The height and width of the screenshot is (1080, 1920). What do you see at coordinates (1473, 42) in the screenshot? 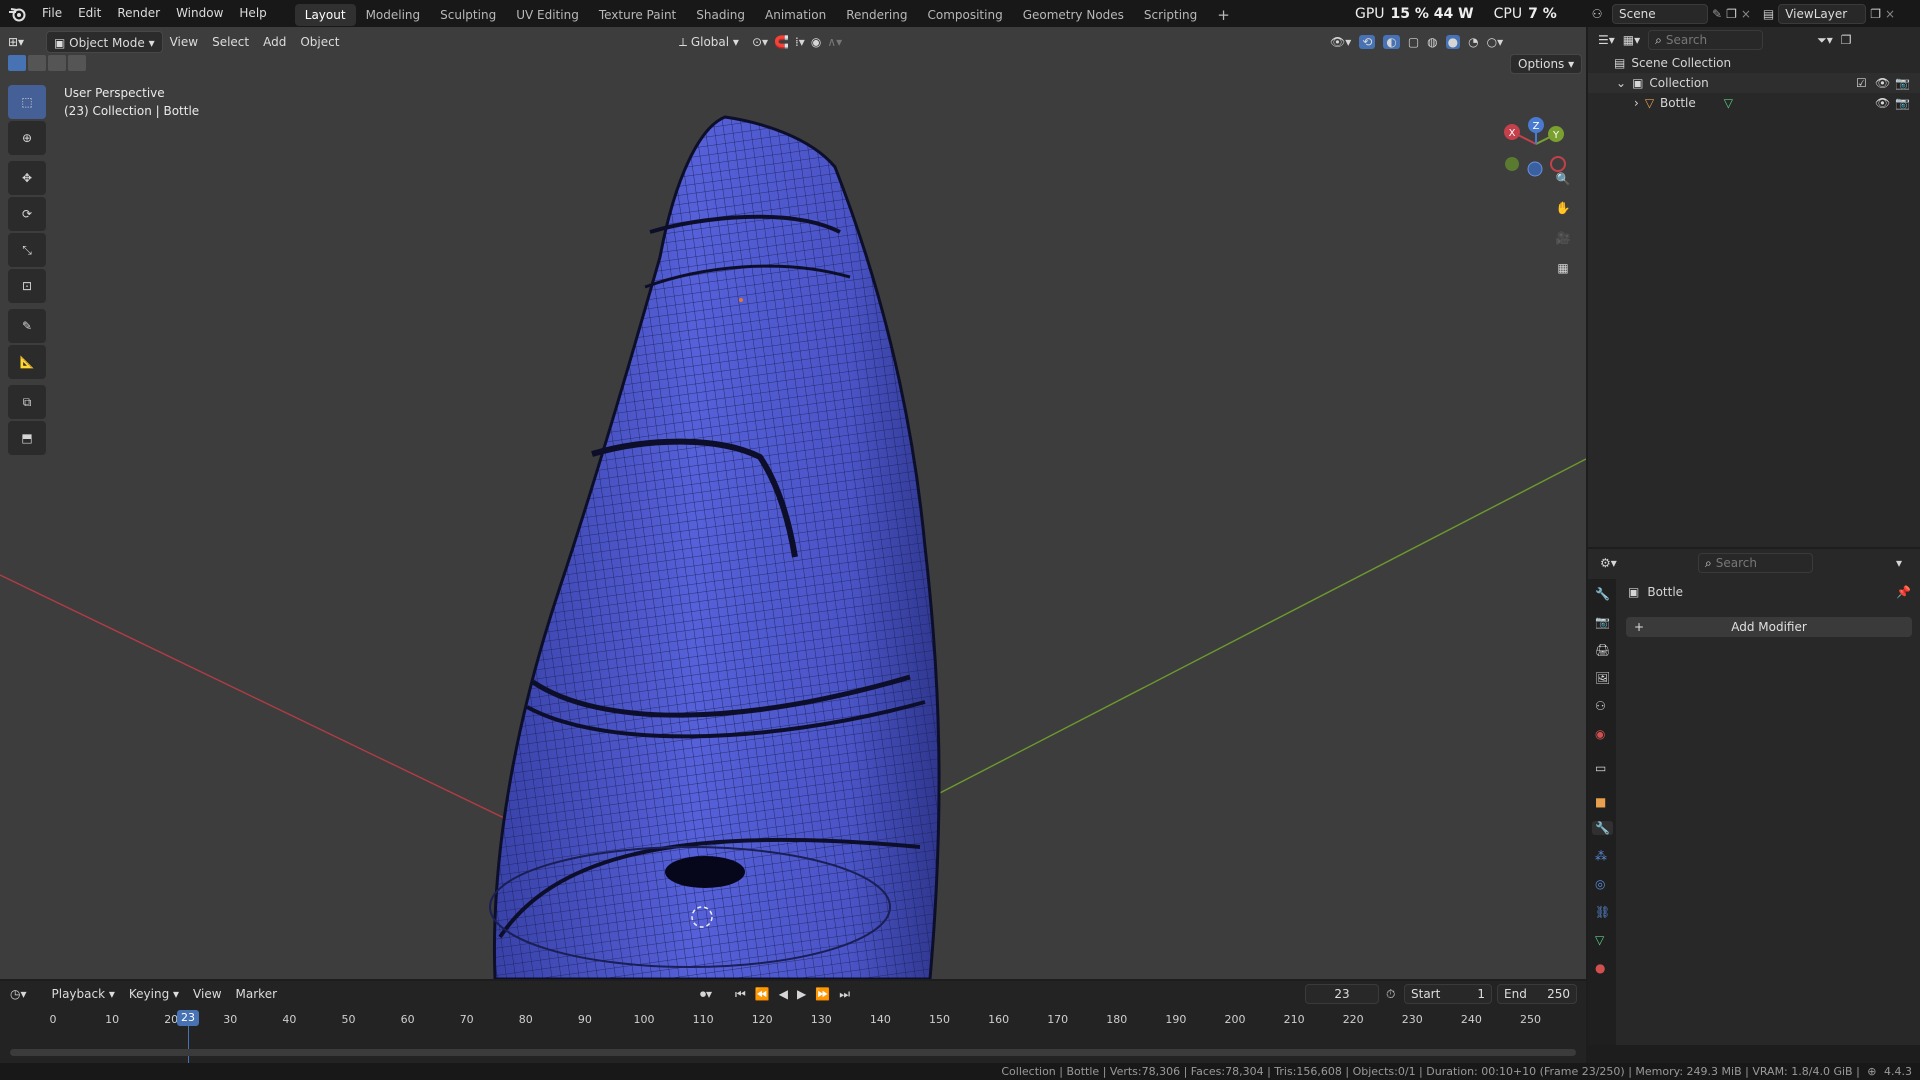
I see `material-shading-icon: ◔` at bounding box center [1473, 42].